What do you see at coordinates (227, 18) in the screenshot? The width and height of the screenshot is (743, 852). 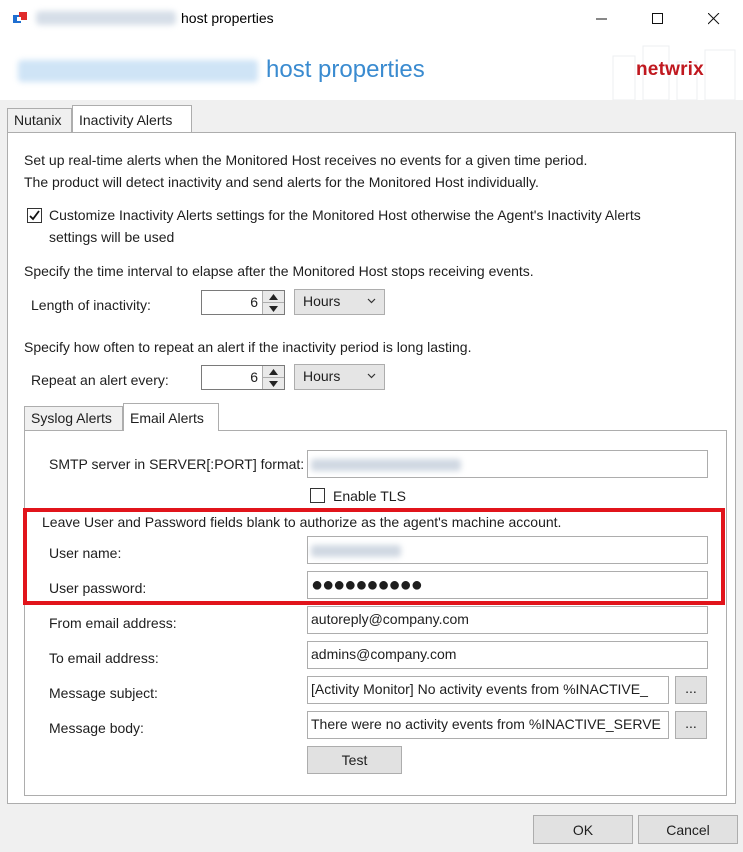 I see `window-title: host properties` at bounding box center [227, 18].